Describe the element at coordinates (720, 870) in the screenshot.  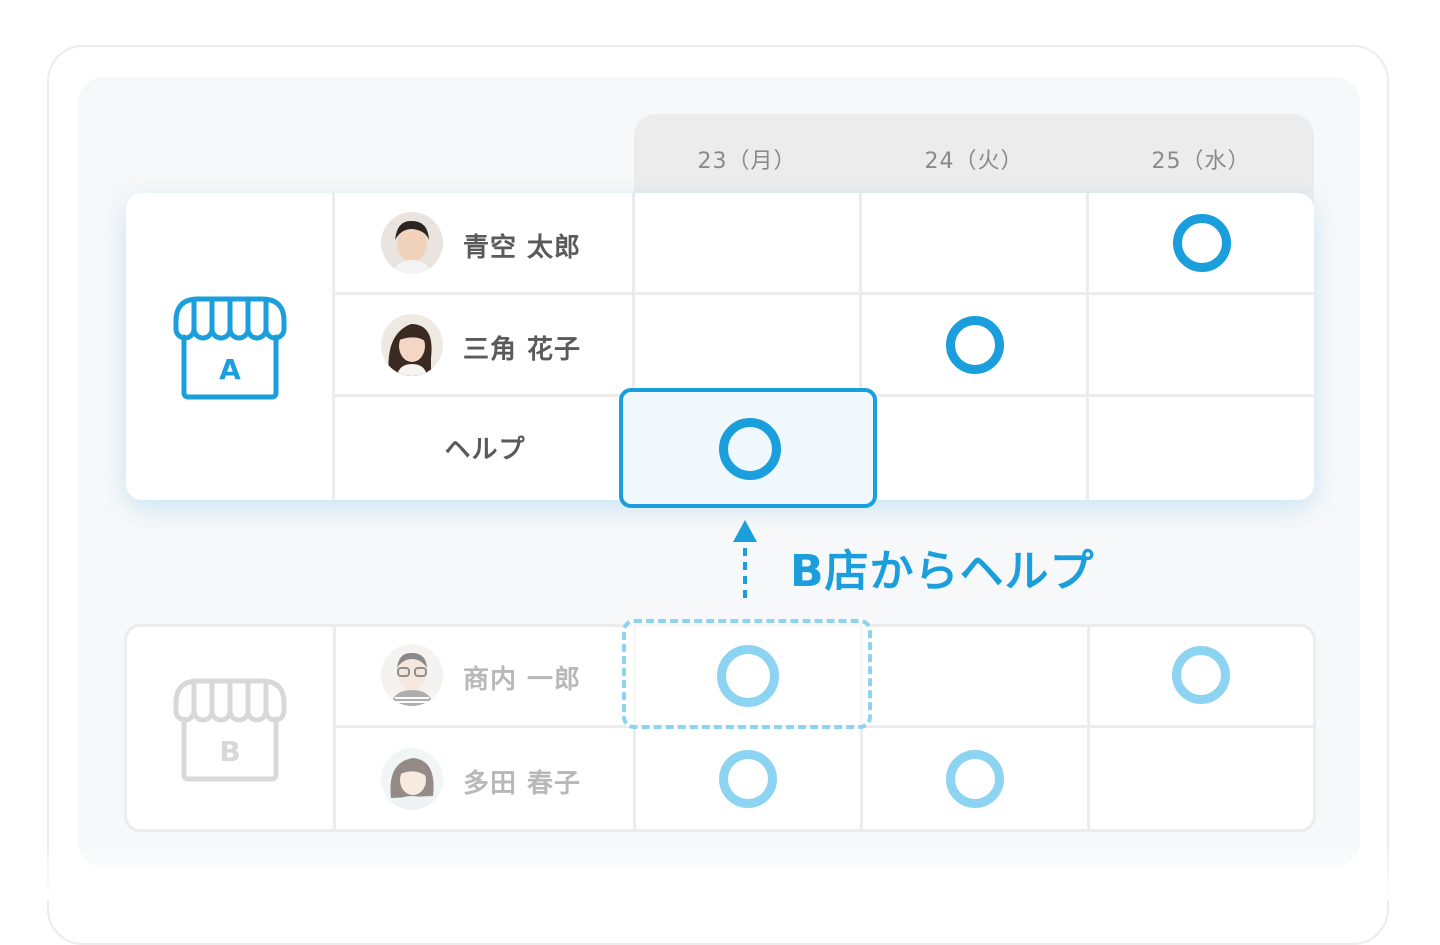
I see `bottom-fade` at that location.